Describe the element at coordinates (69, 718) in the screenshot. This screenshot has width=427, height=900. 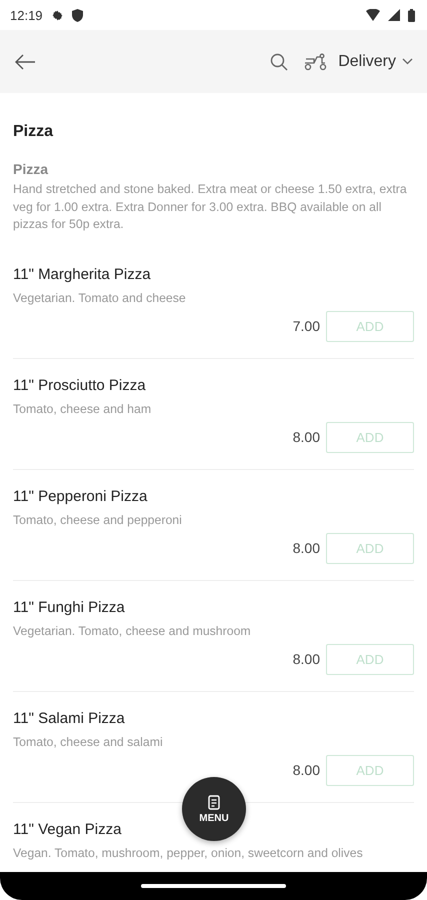
I see `item-name: 11" Salami Pizza` at that location.